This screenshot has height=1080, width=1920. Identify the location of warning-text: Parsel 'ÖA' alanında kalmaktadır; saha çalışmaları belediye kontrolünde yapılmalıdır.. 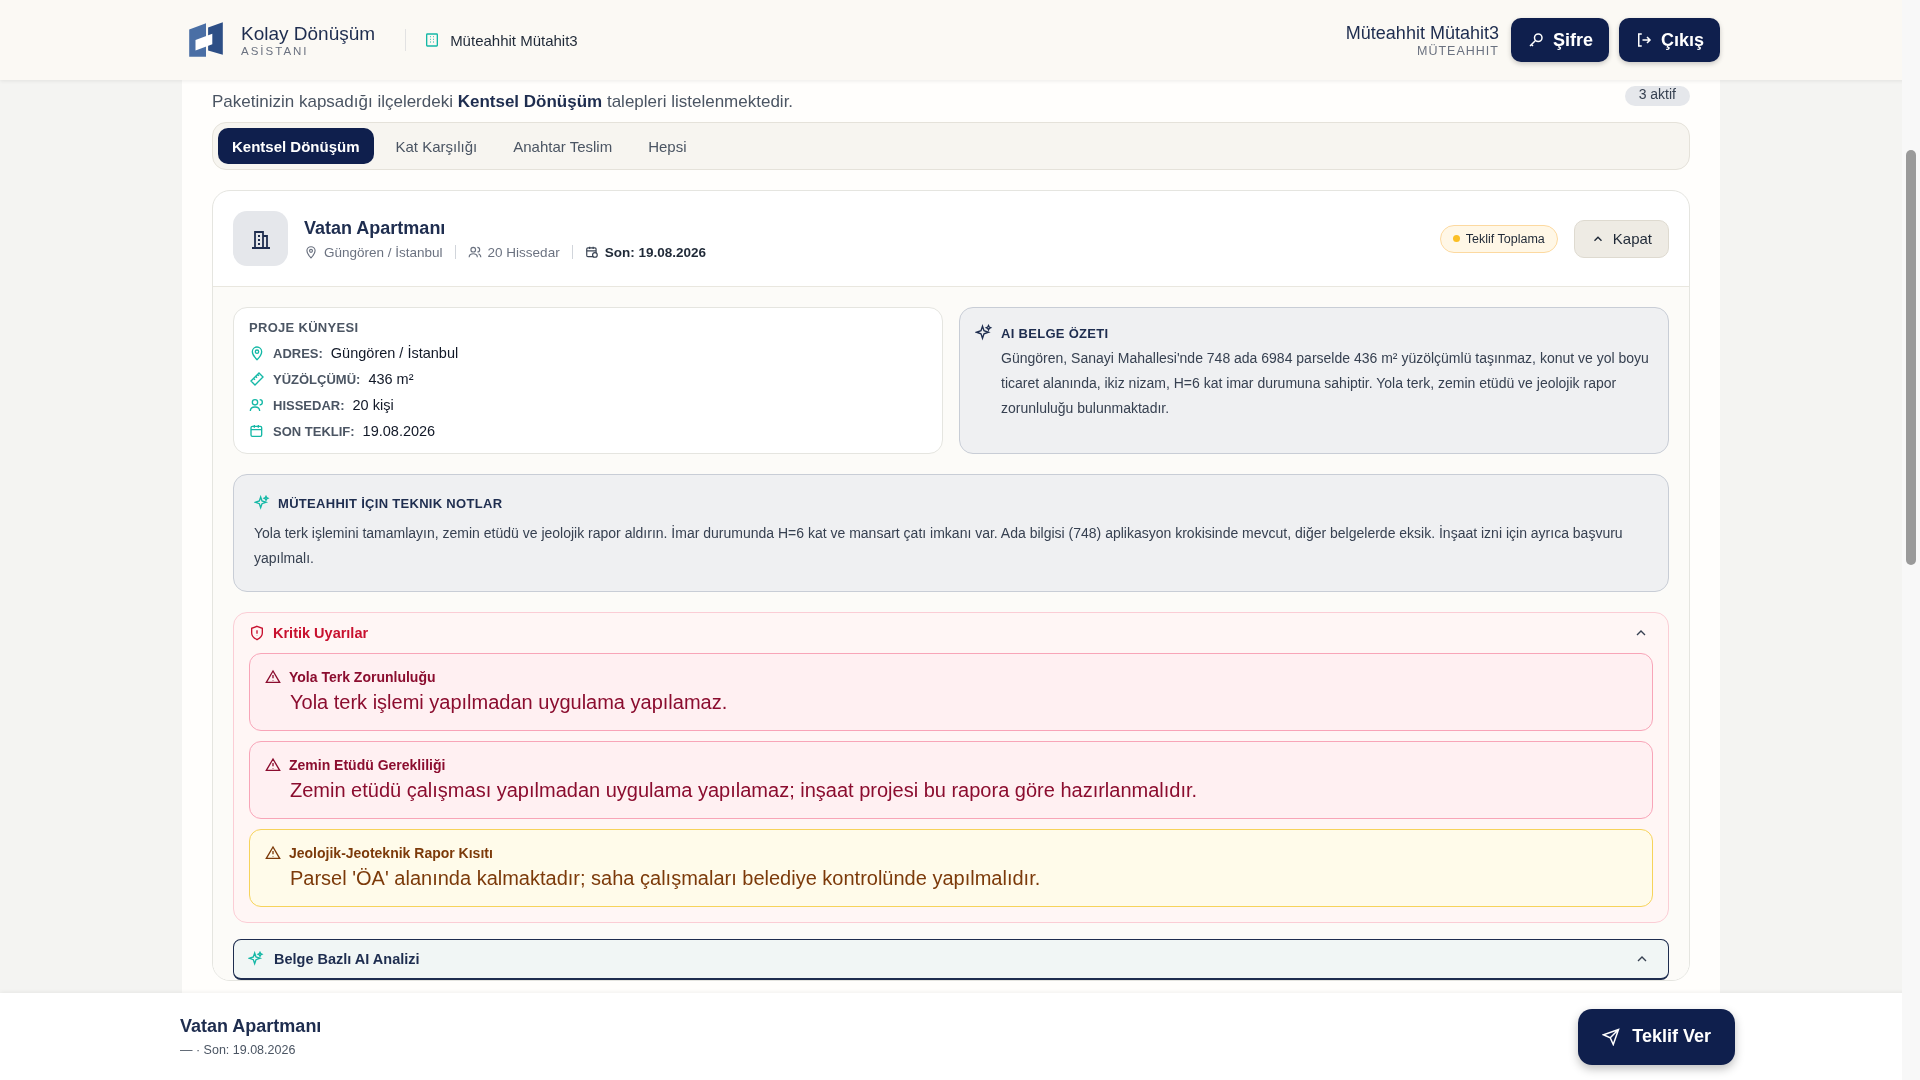
(666, 878).